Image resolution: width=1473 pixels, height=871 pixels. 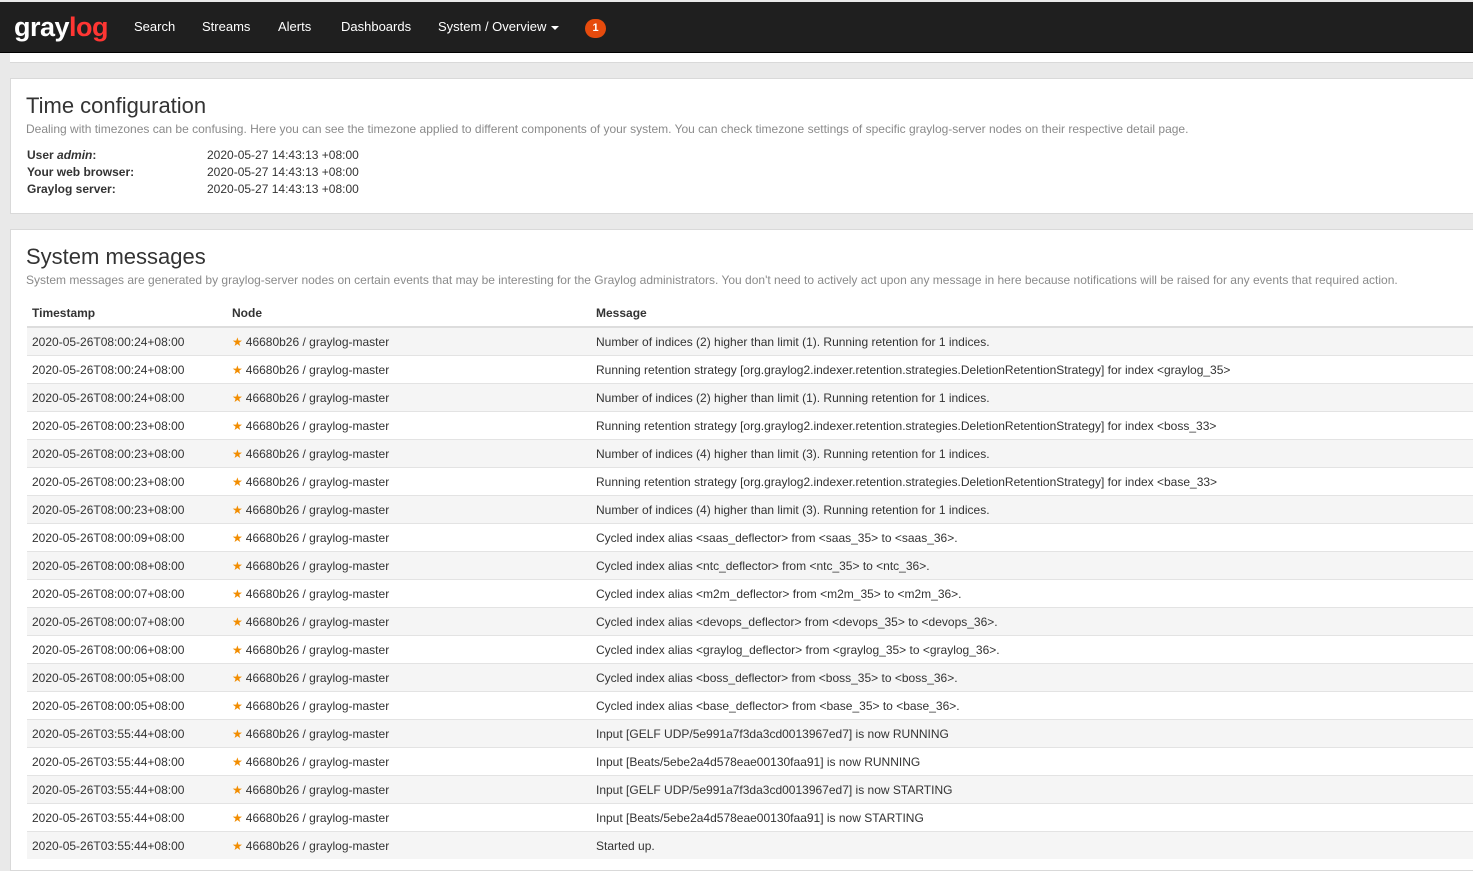 I want to click on nav-search: Search, so click(x=154, y=27).